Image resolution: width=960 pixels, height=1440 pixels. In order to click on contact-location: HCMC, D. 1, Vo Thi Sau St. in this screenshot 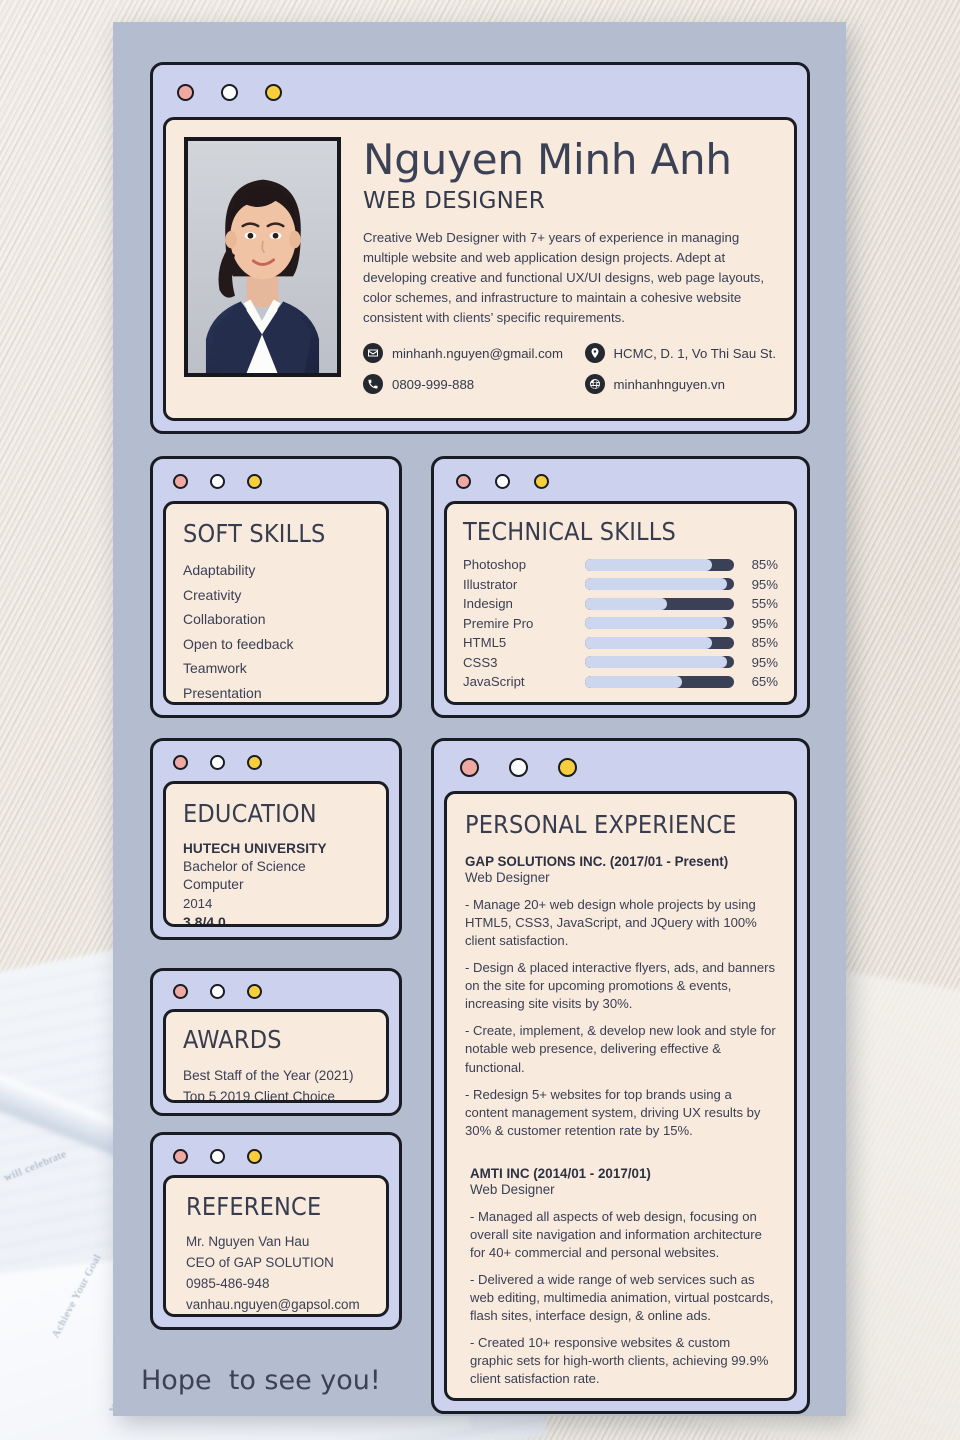, I will do `click(680, 353)`.